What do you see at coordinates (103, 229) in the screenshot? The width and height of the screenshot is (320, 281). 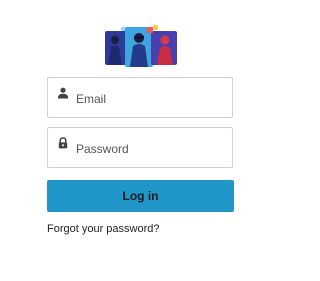 I see `forgot-password-link: Forgot your password?` at bounding box center [103, 229].